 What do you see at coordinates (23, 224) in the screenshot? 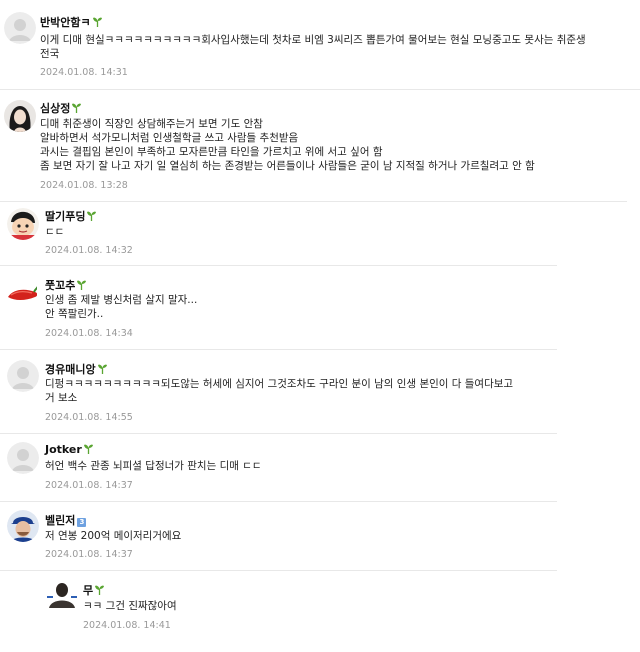
I see `cartoon-character-avatar` at bounding box center [23, 224].